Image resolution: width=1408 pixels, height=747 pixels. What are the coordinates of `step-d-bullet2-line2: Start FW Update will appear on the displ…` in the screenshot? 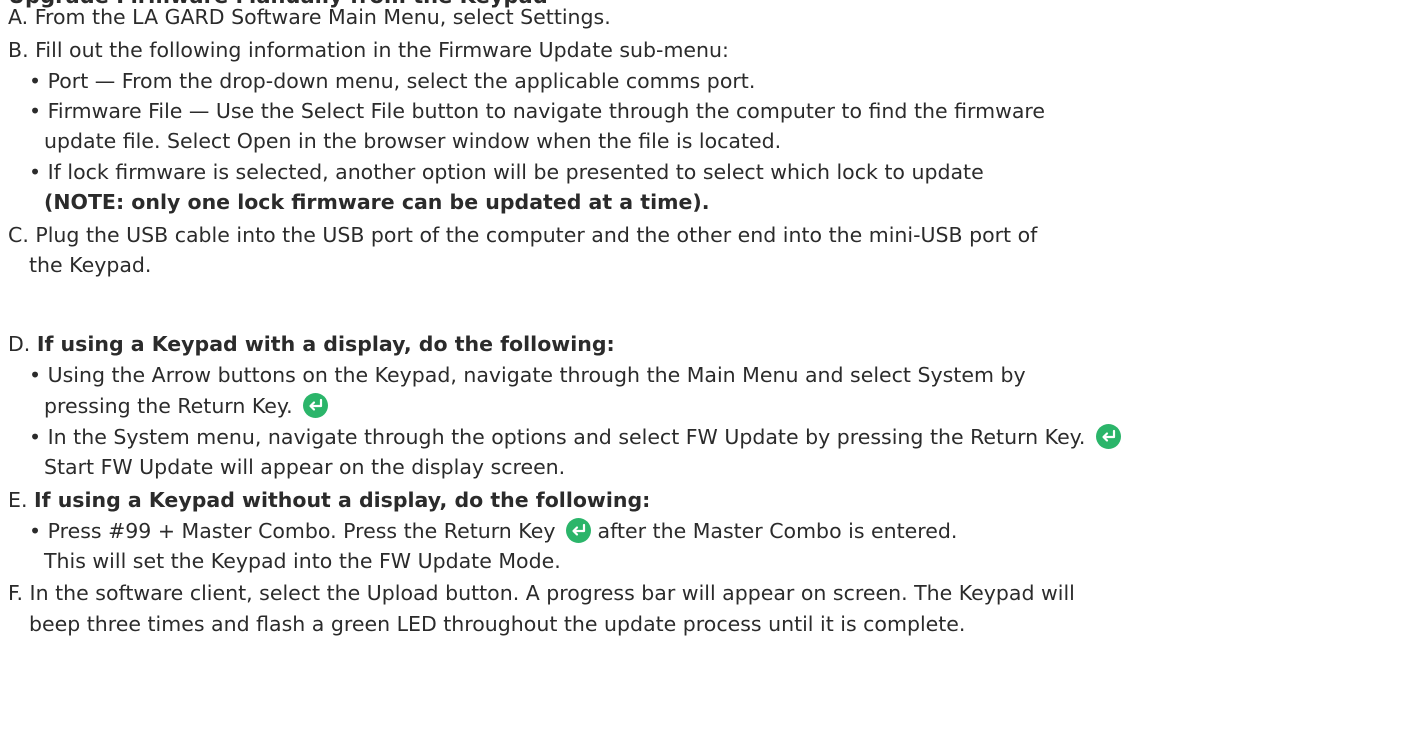 It's located at (305, 467).